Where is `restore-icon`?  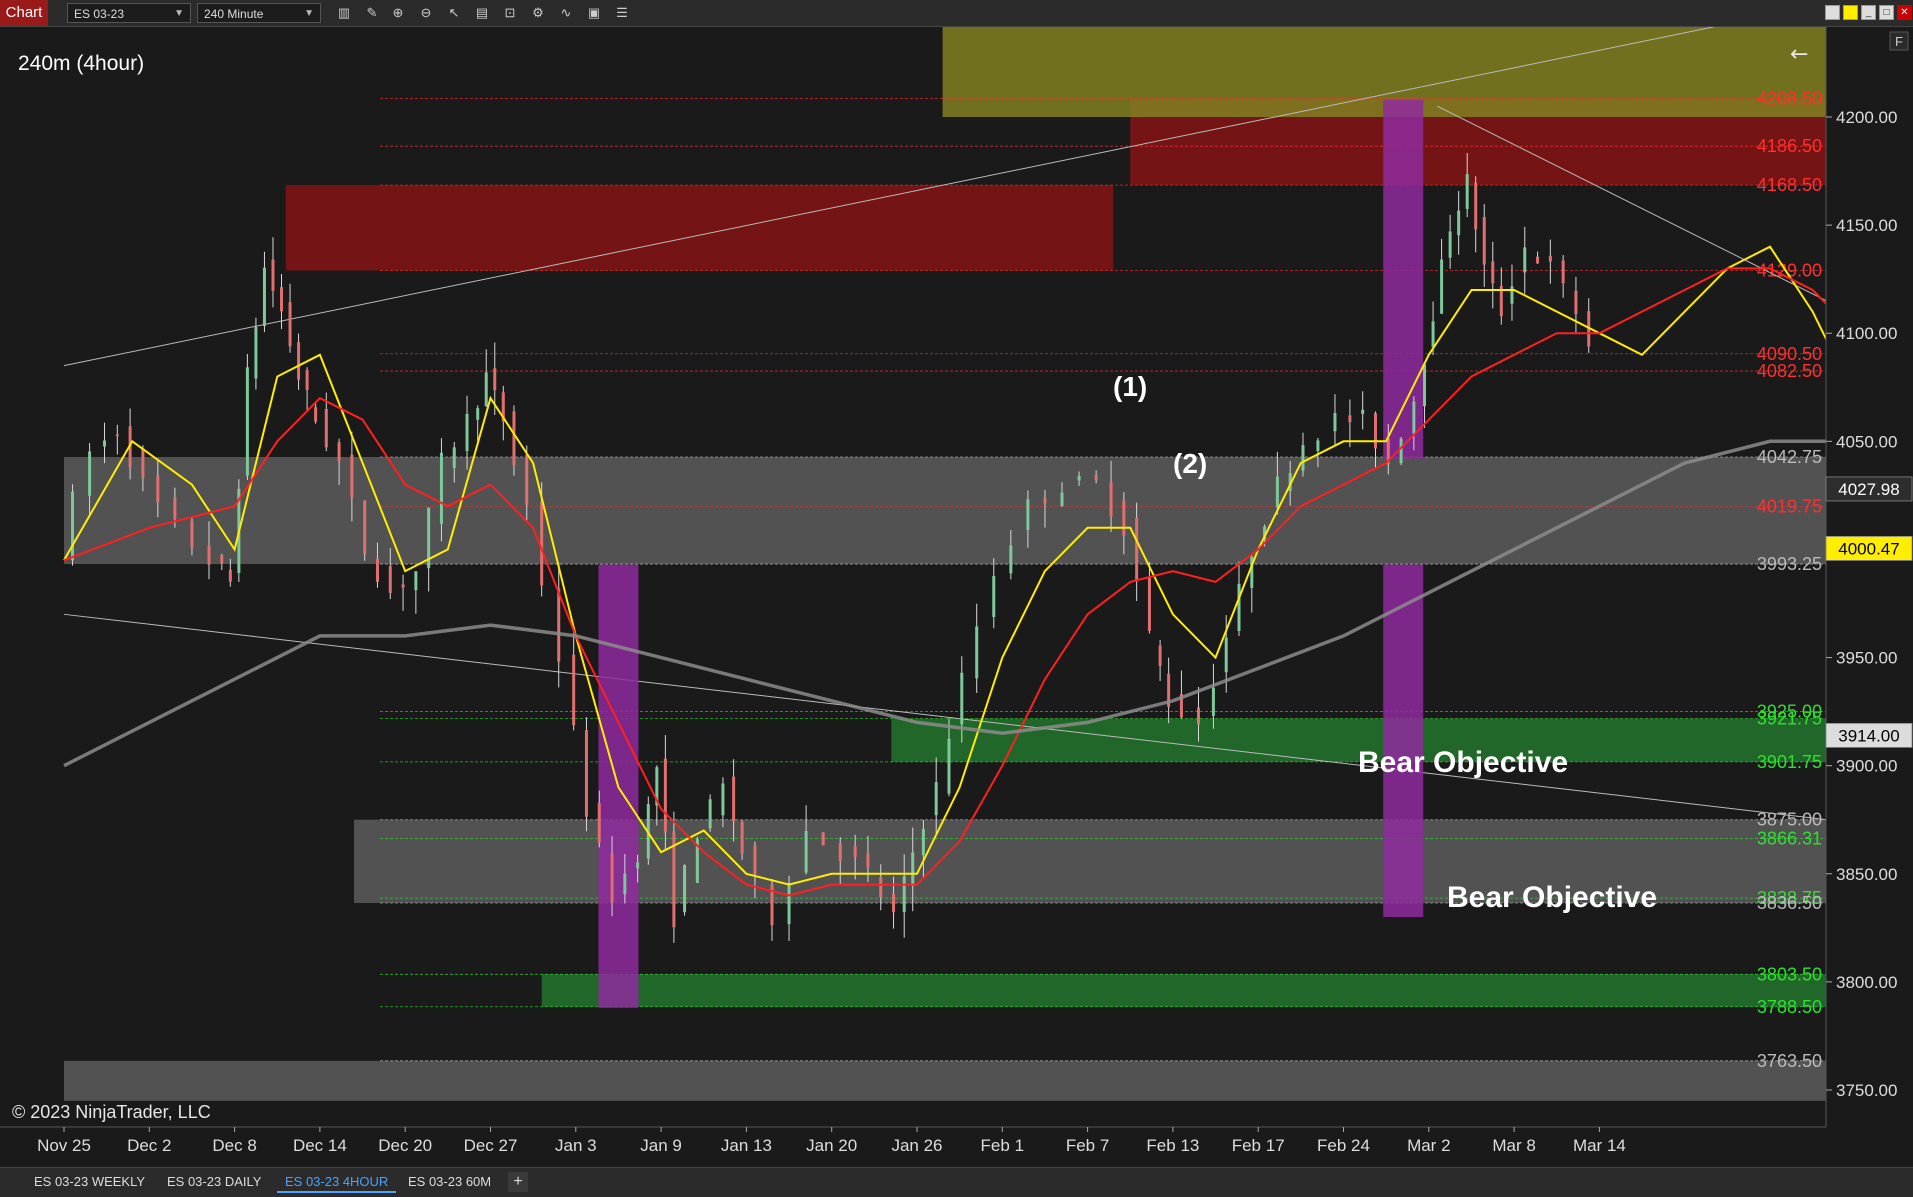 restore-icon is located at coordinates (1832, 12).